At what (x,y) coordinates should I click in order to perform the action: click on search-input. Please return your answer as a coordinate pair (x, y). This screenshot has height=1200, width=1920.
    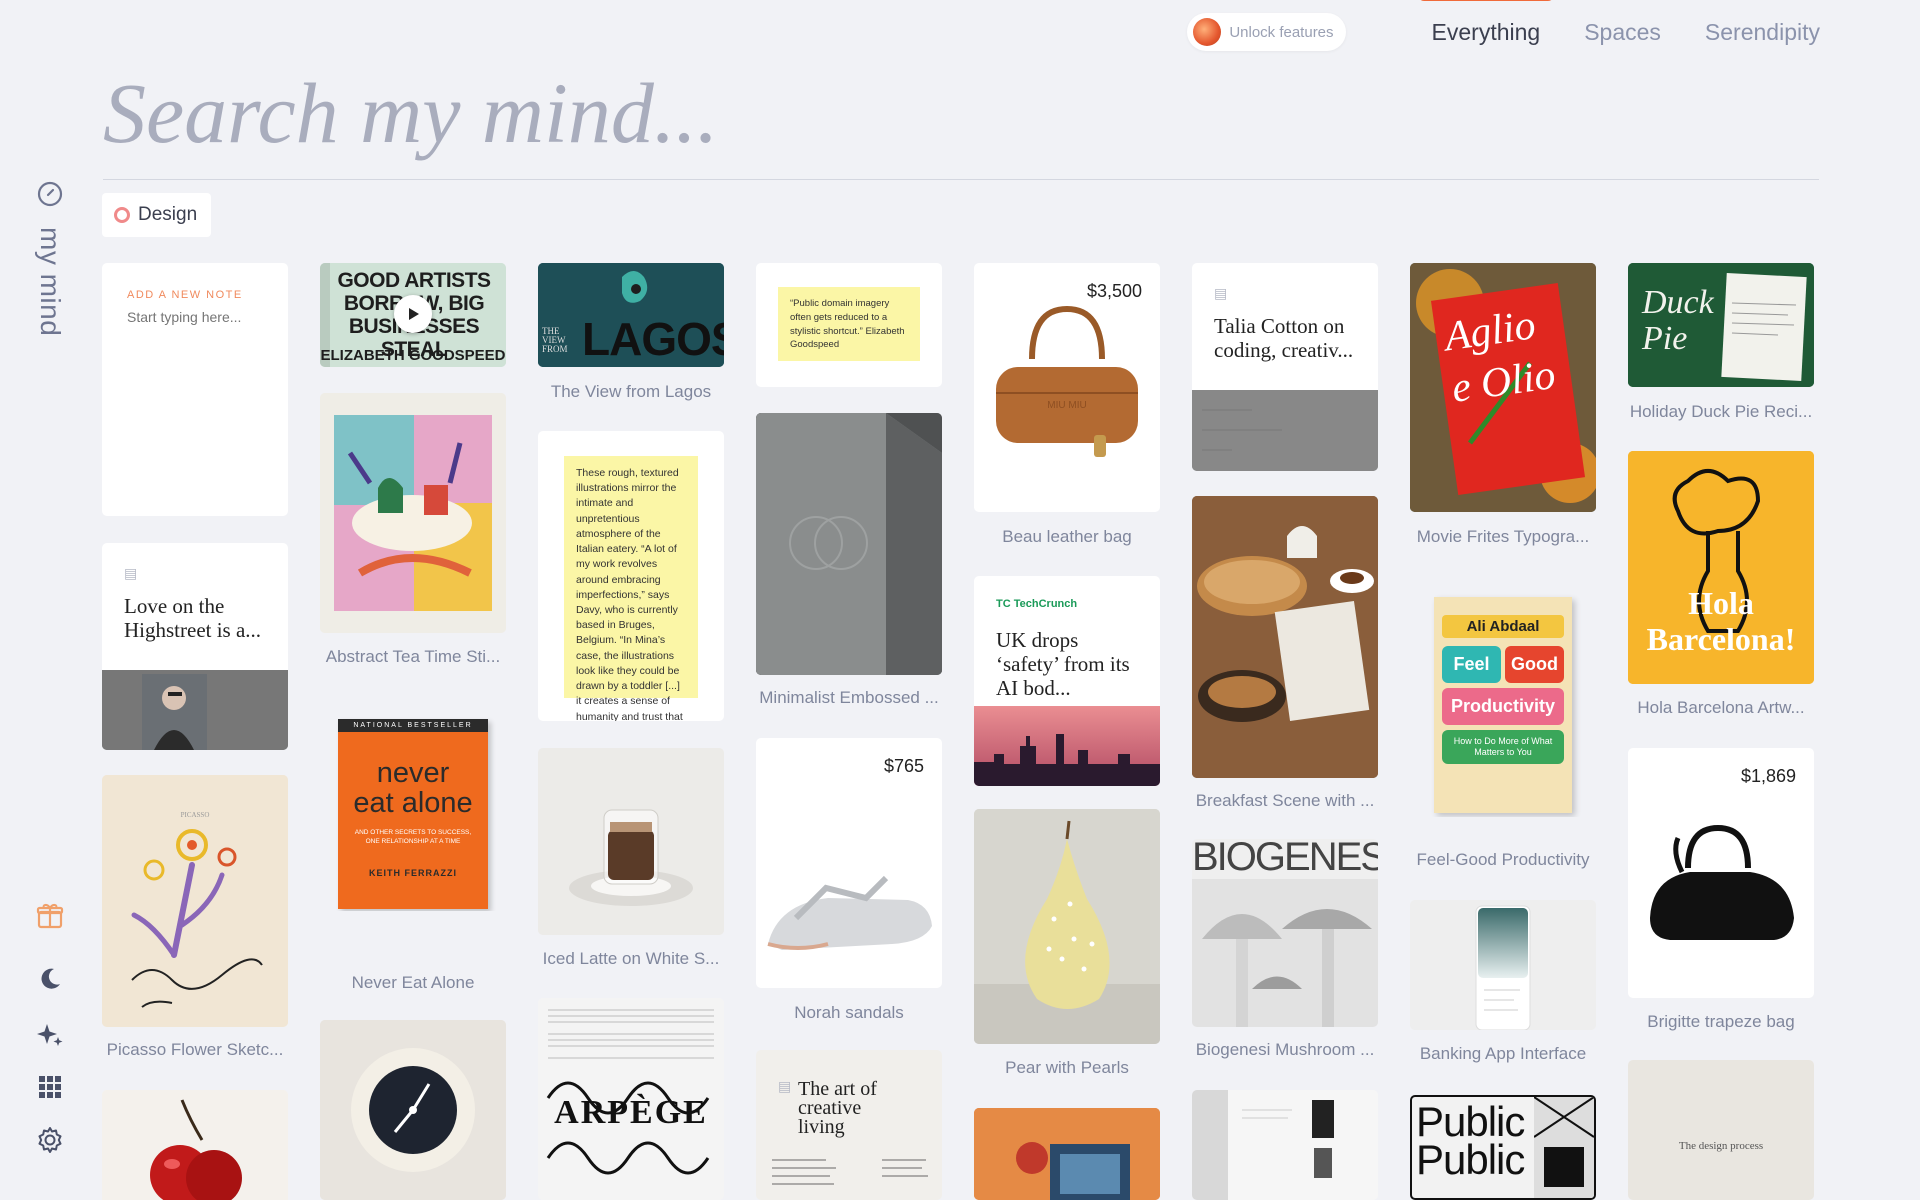
    Looking at the image, I should click on (603, 113).